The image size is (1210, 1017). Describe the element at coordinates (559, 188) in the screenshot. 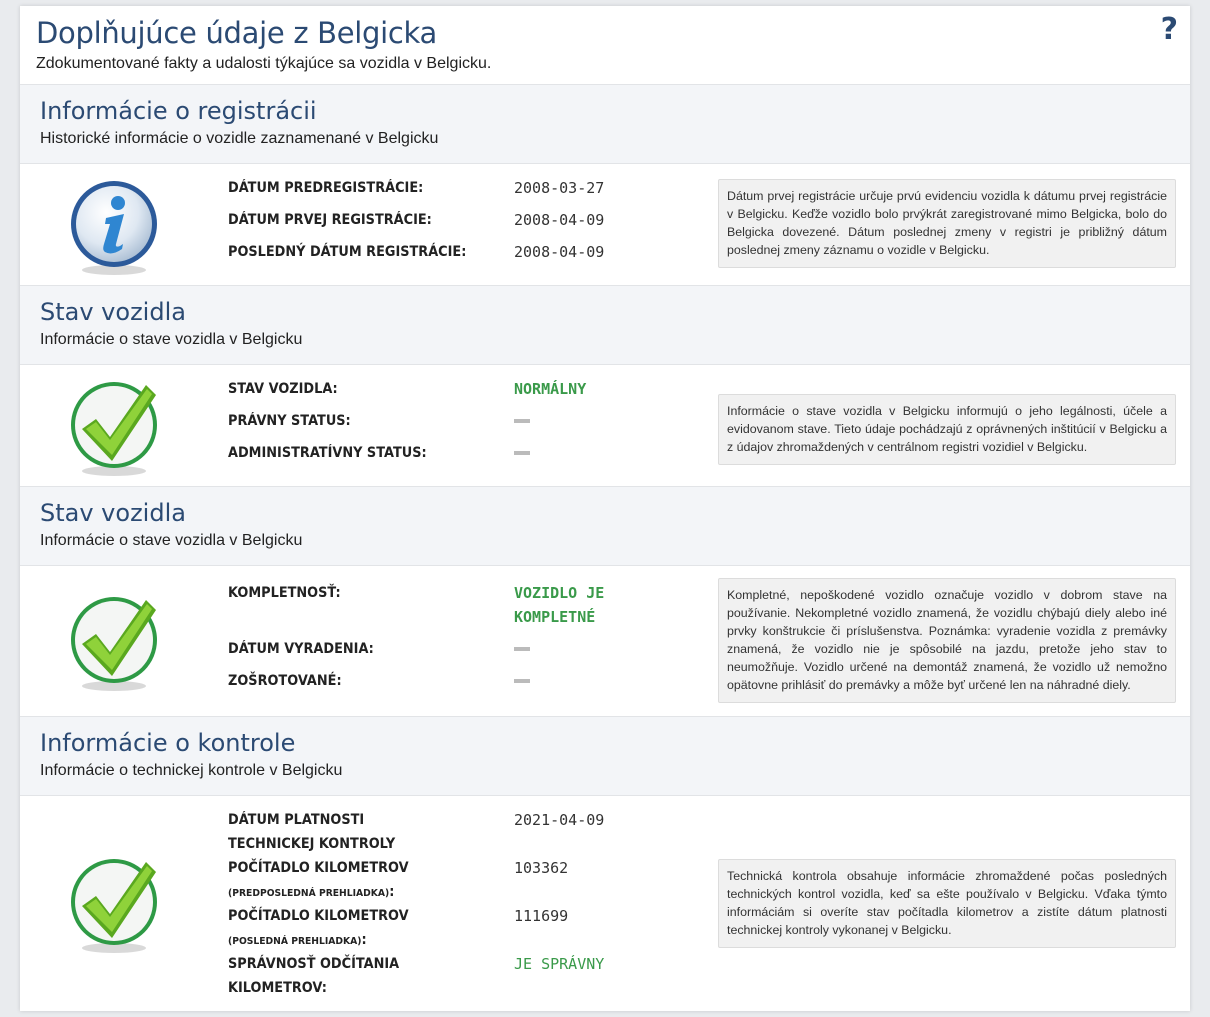

I see `row-value: 2008-03-27` at that location.